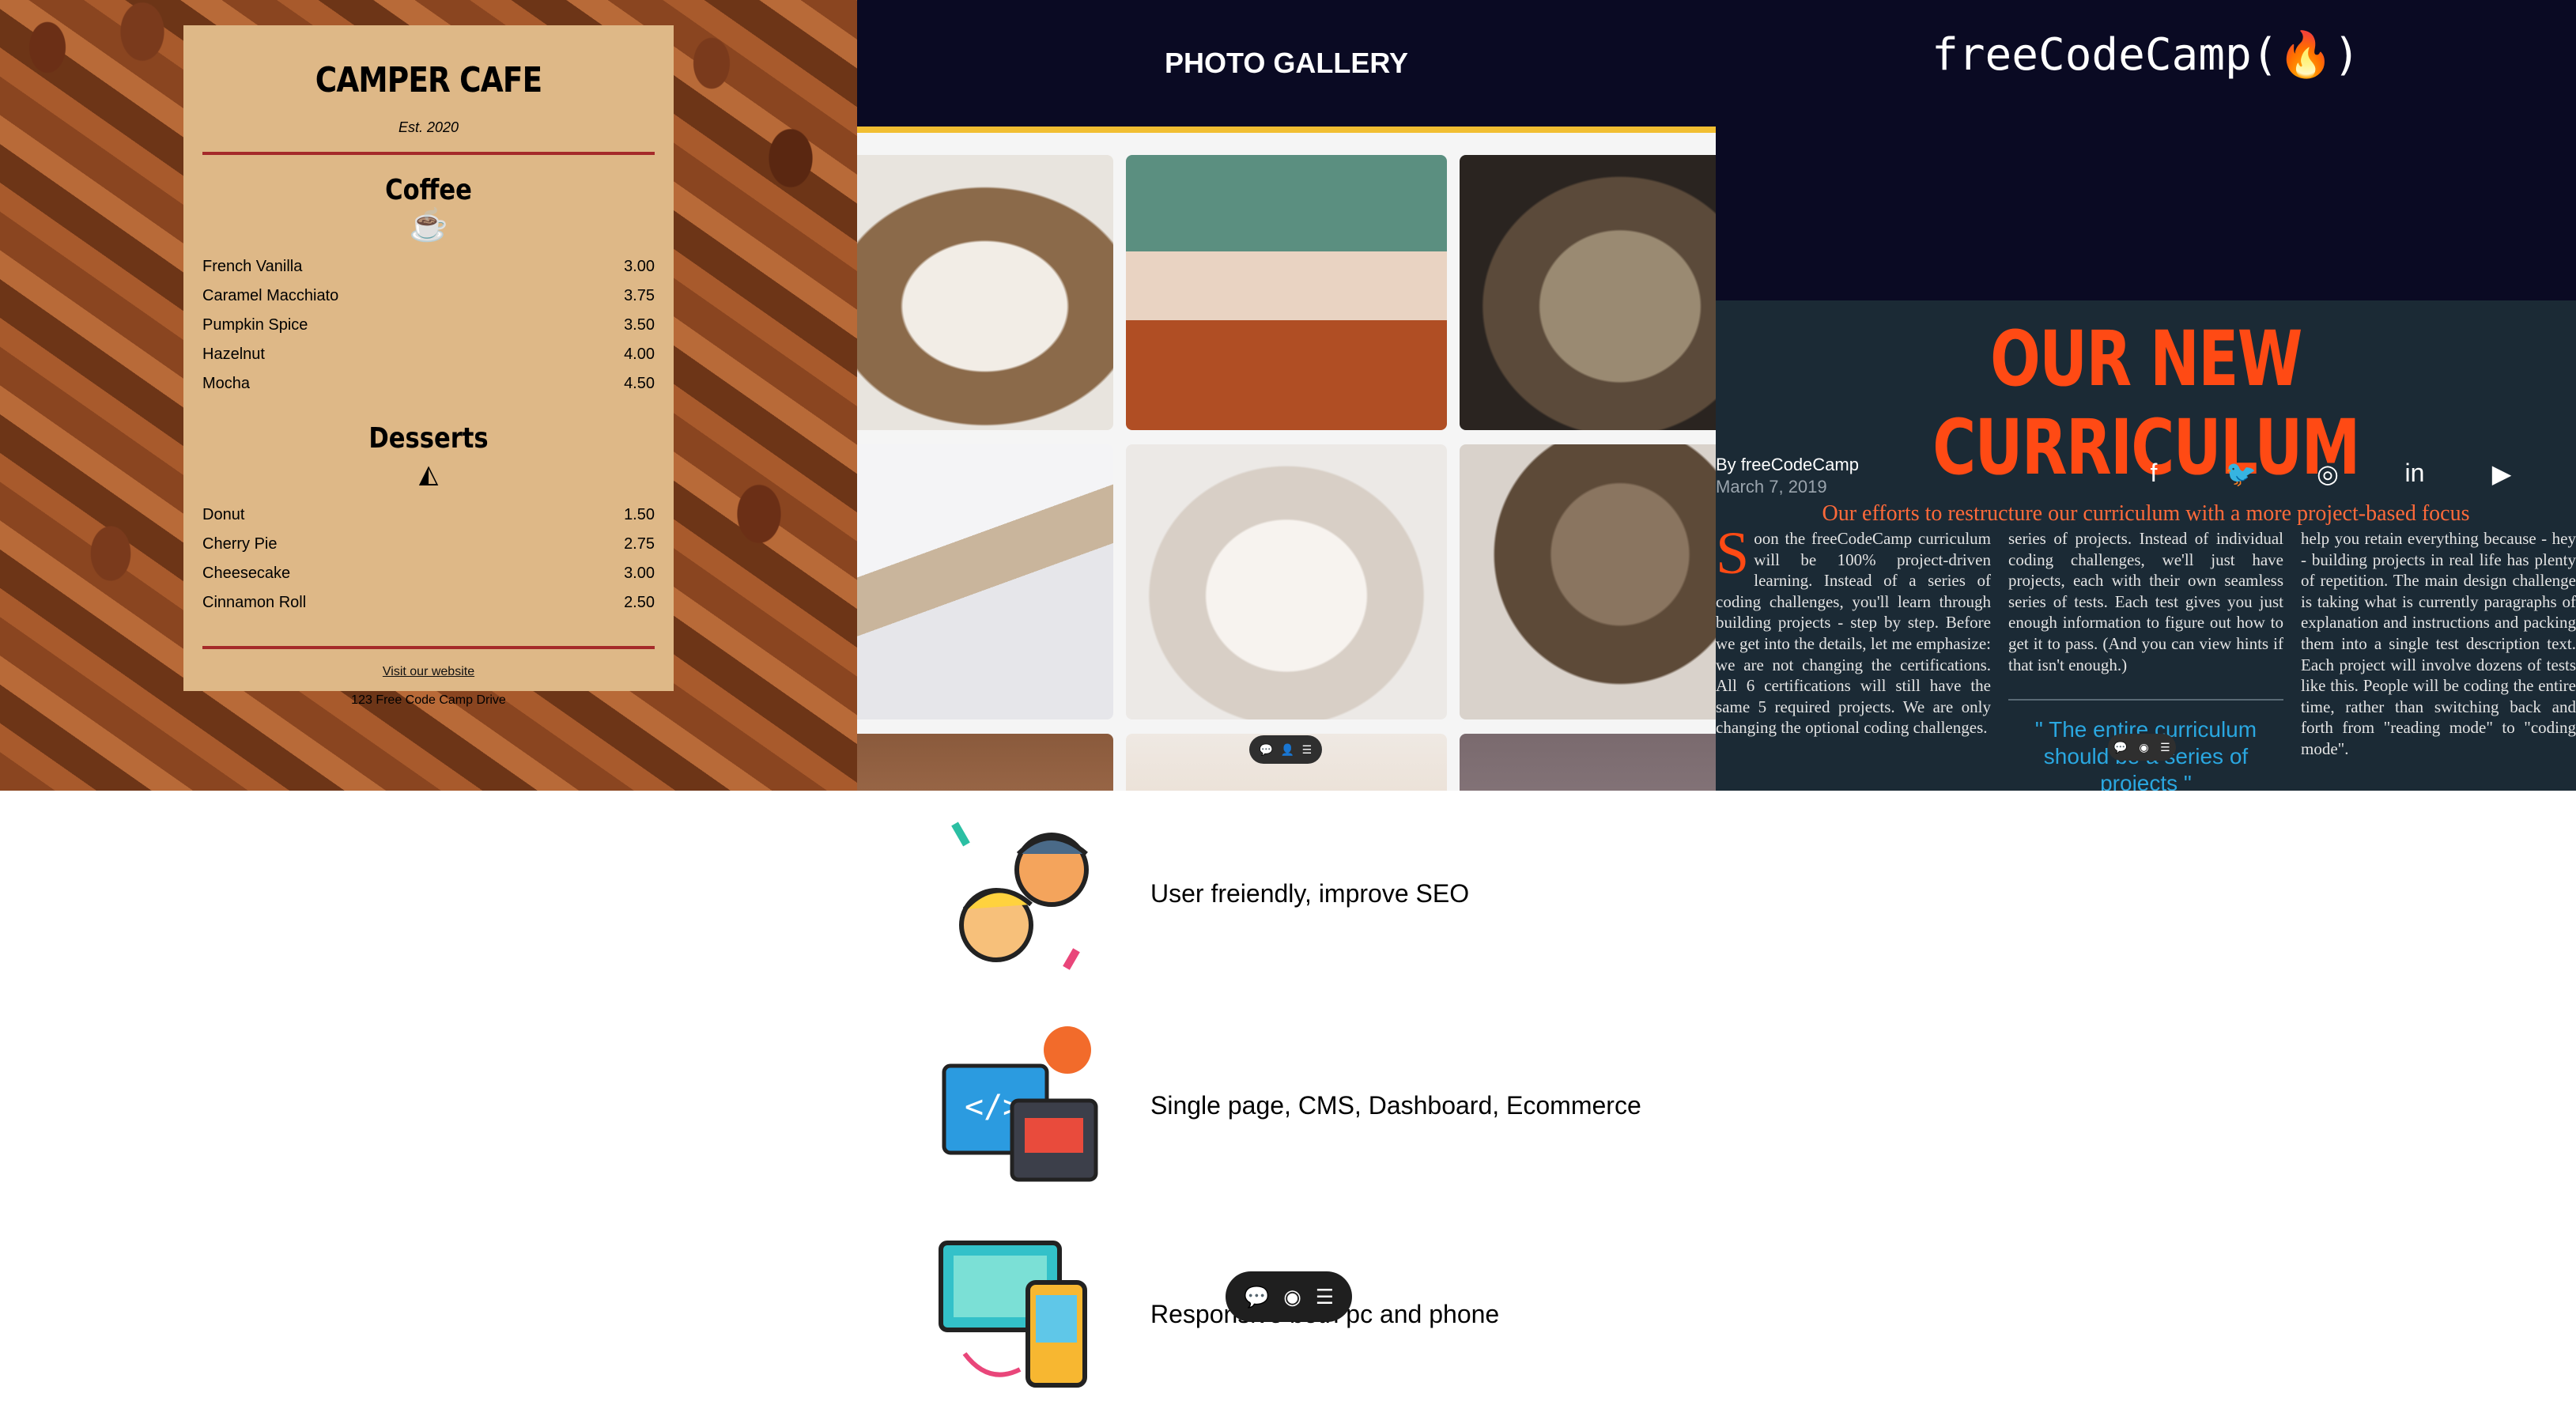  What do you see at coordinates (428, 473) in the screenshot?
I see `pie-slice-icon: ◭` at bounding box center [428, 473].